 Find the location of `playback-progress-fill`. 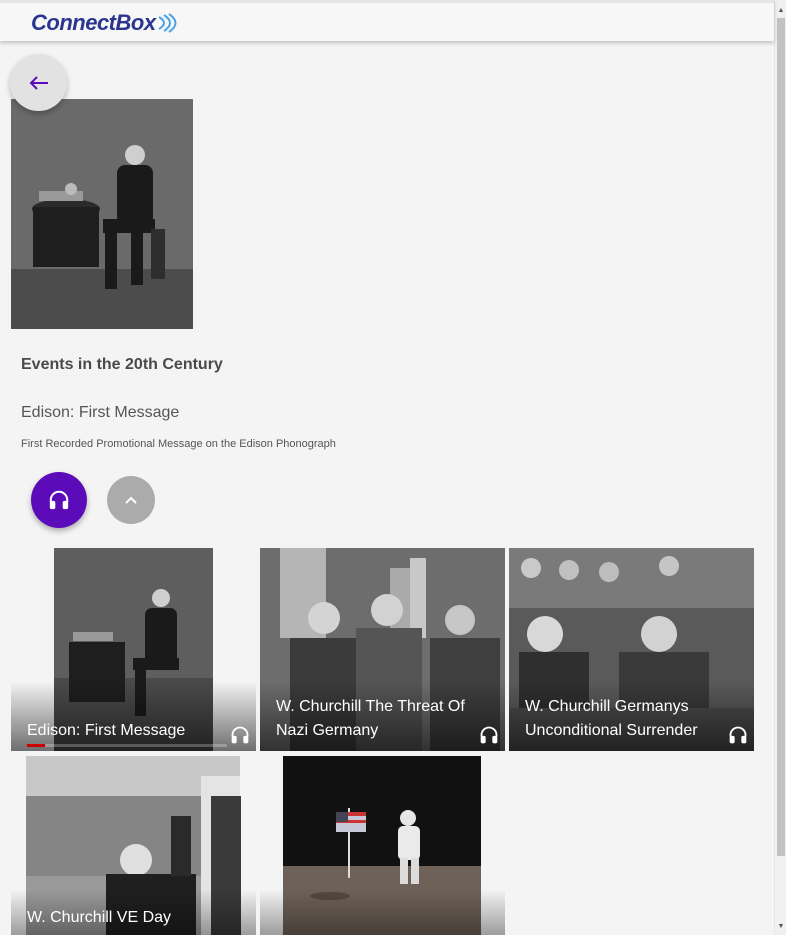

playback-progress-fill is located at coordinates (36, 745).